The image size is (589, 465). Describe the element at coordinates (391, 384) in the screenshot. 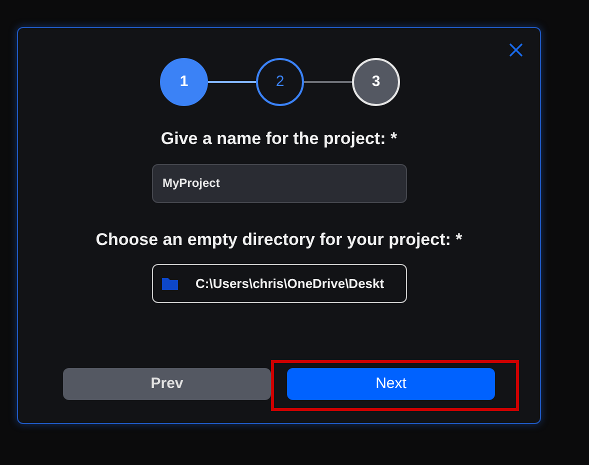

I see `next-button: Next` at that location.